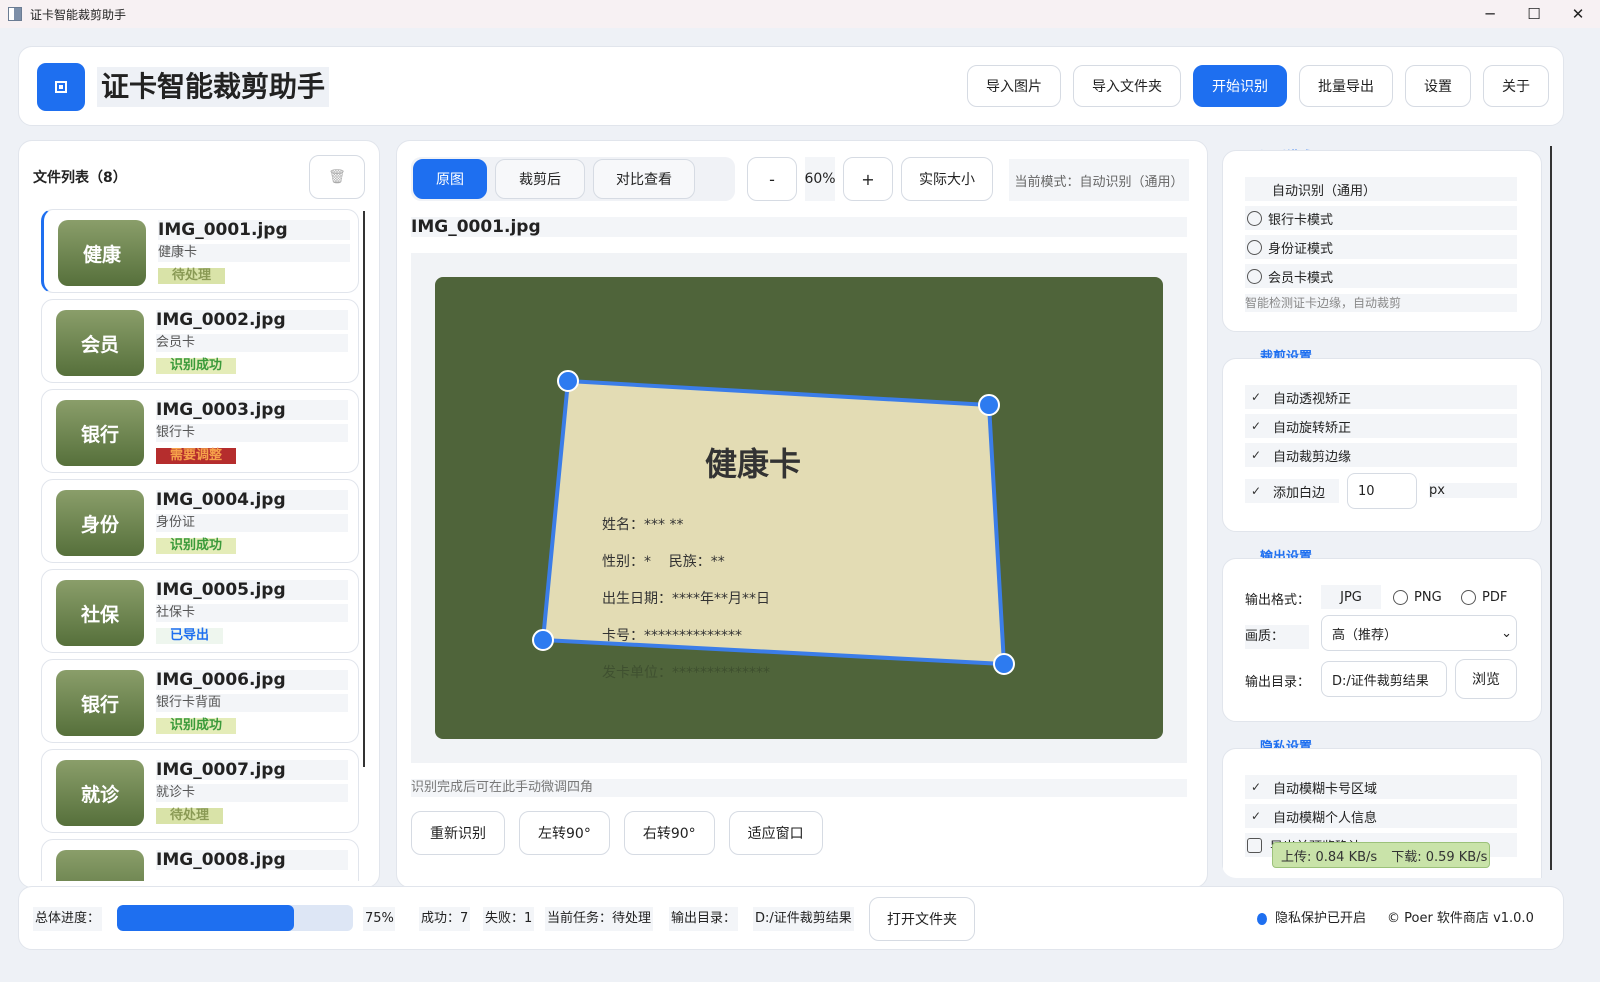  Describe the element at coordinates (252, 343) in the screenshot. I see `file-type: 会员卡` at that location.